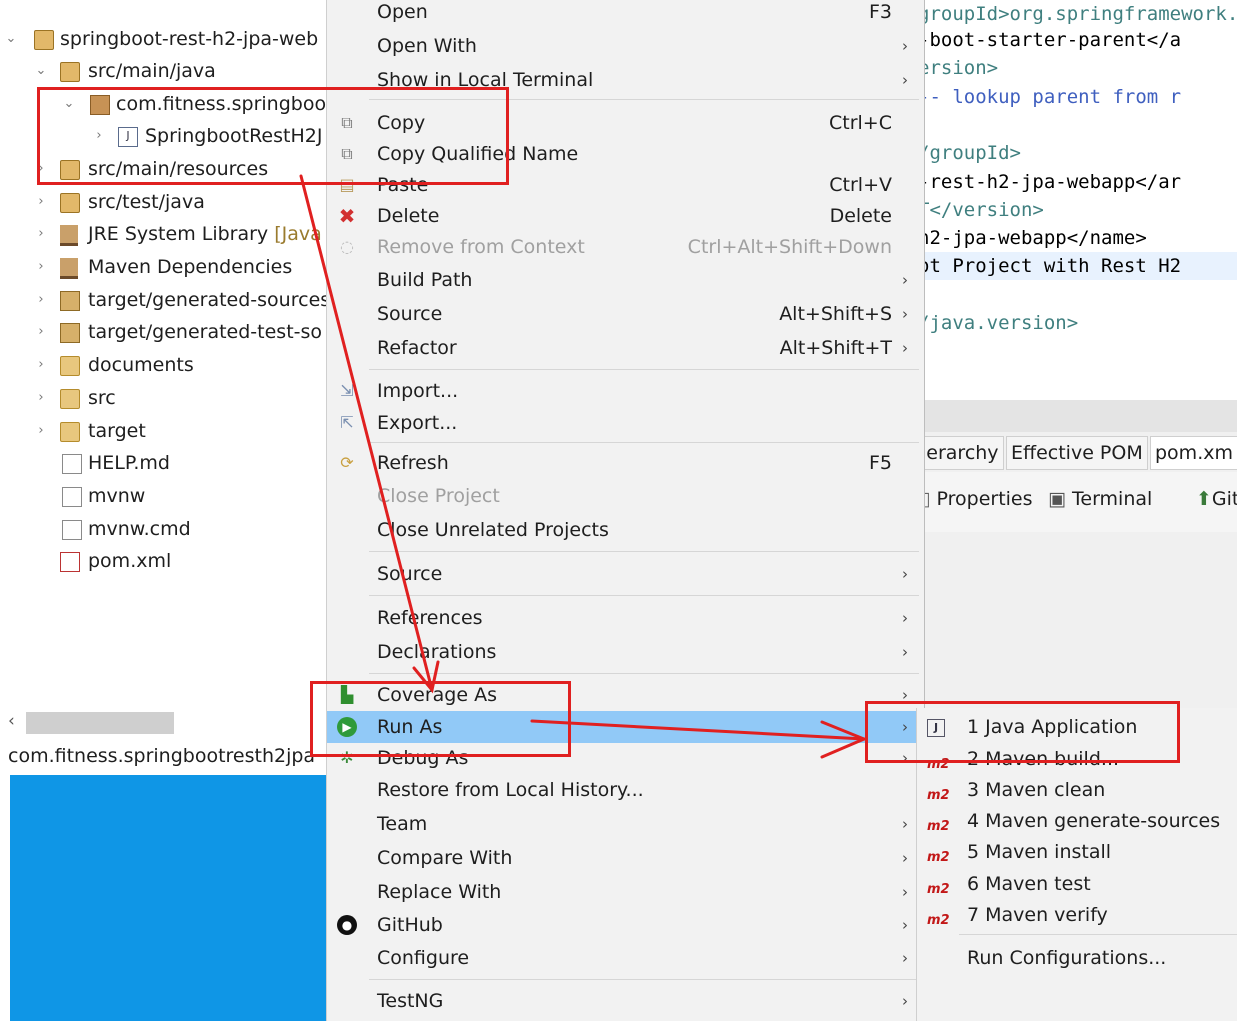 This screenshot has height=1021, width=1237. Describe the element at coordinates (625, 758) in the screenshot. I see `menu-item-debug-as: ✲ Debug As ›` at that location.